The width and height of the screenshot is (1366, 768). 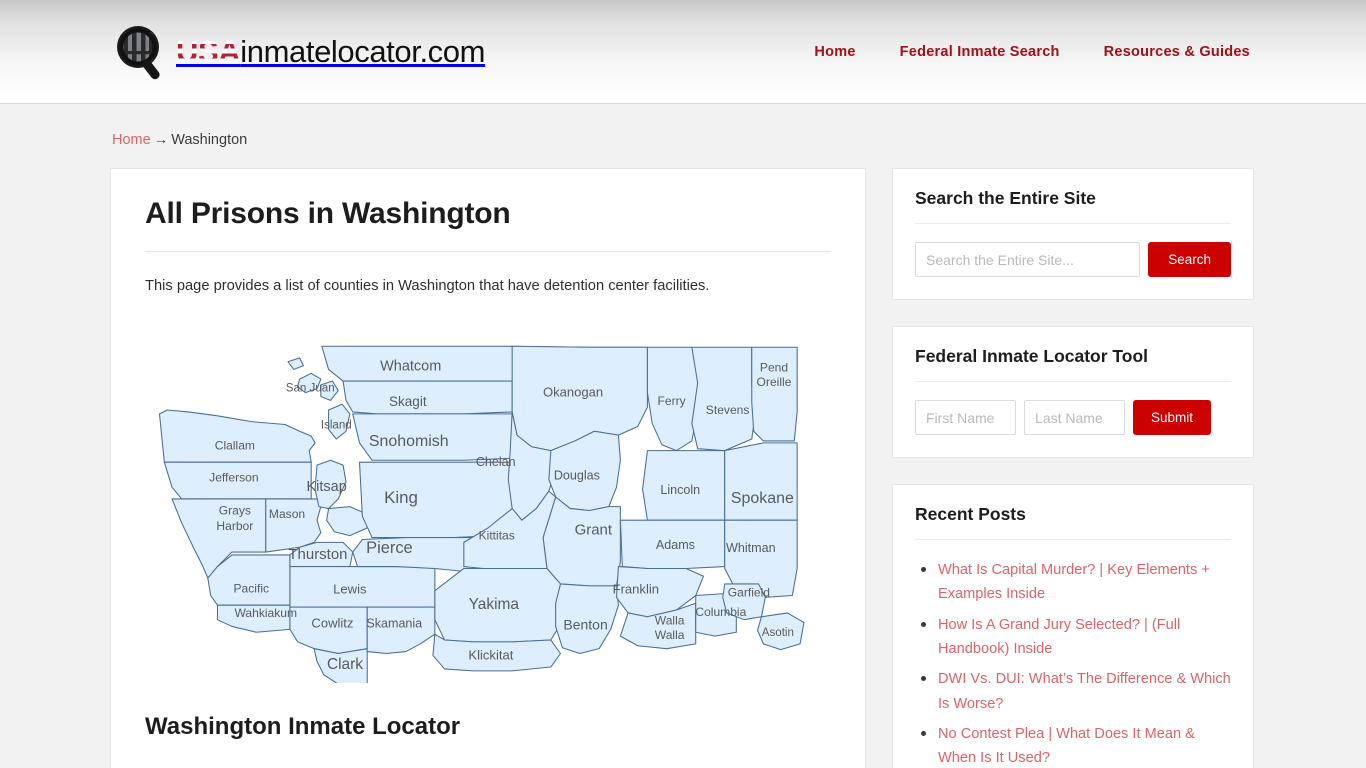 What do you see at coordinates (494, 604) in the screenshot?
I see `county-label-yakima: Yakima` at bounding box center [494, 604].